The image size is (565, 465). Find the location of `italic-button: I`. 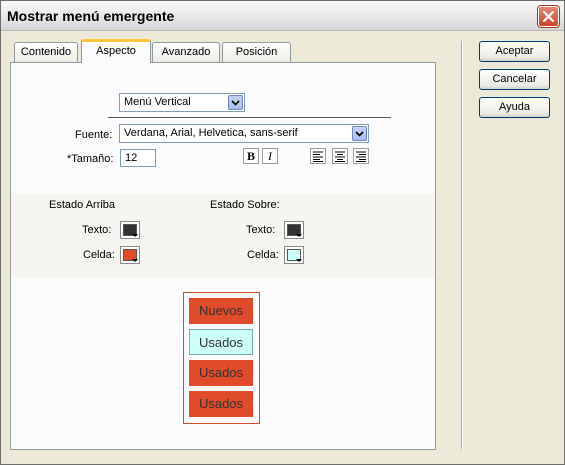

italic-button: I is located at coordinates (270, 156).